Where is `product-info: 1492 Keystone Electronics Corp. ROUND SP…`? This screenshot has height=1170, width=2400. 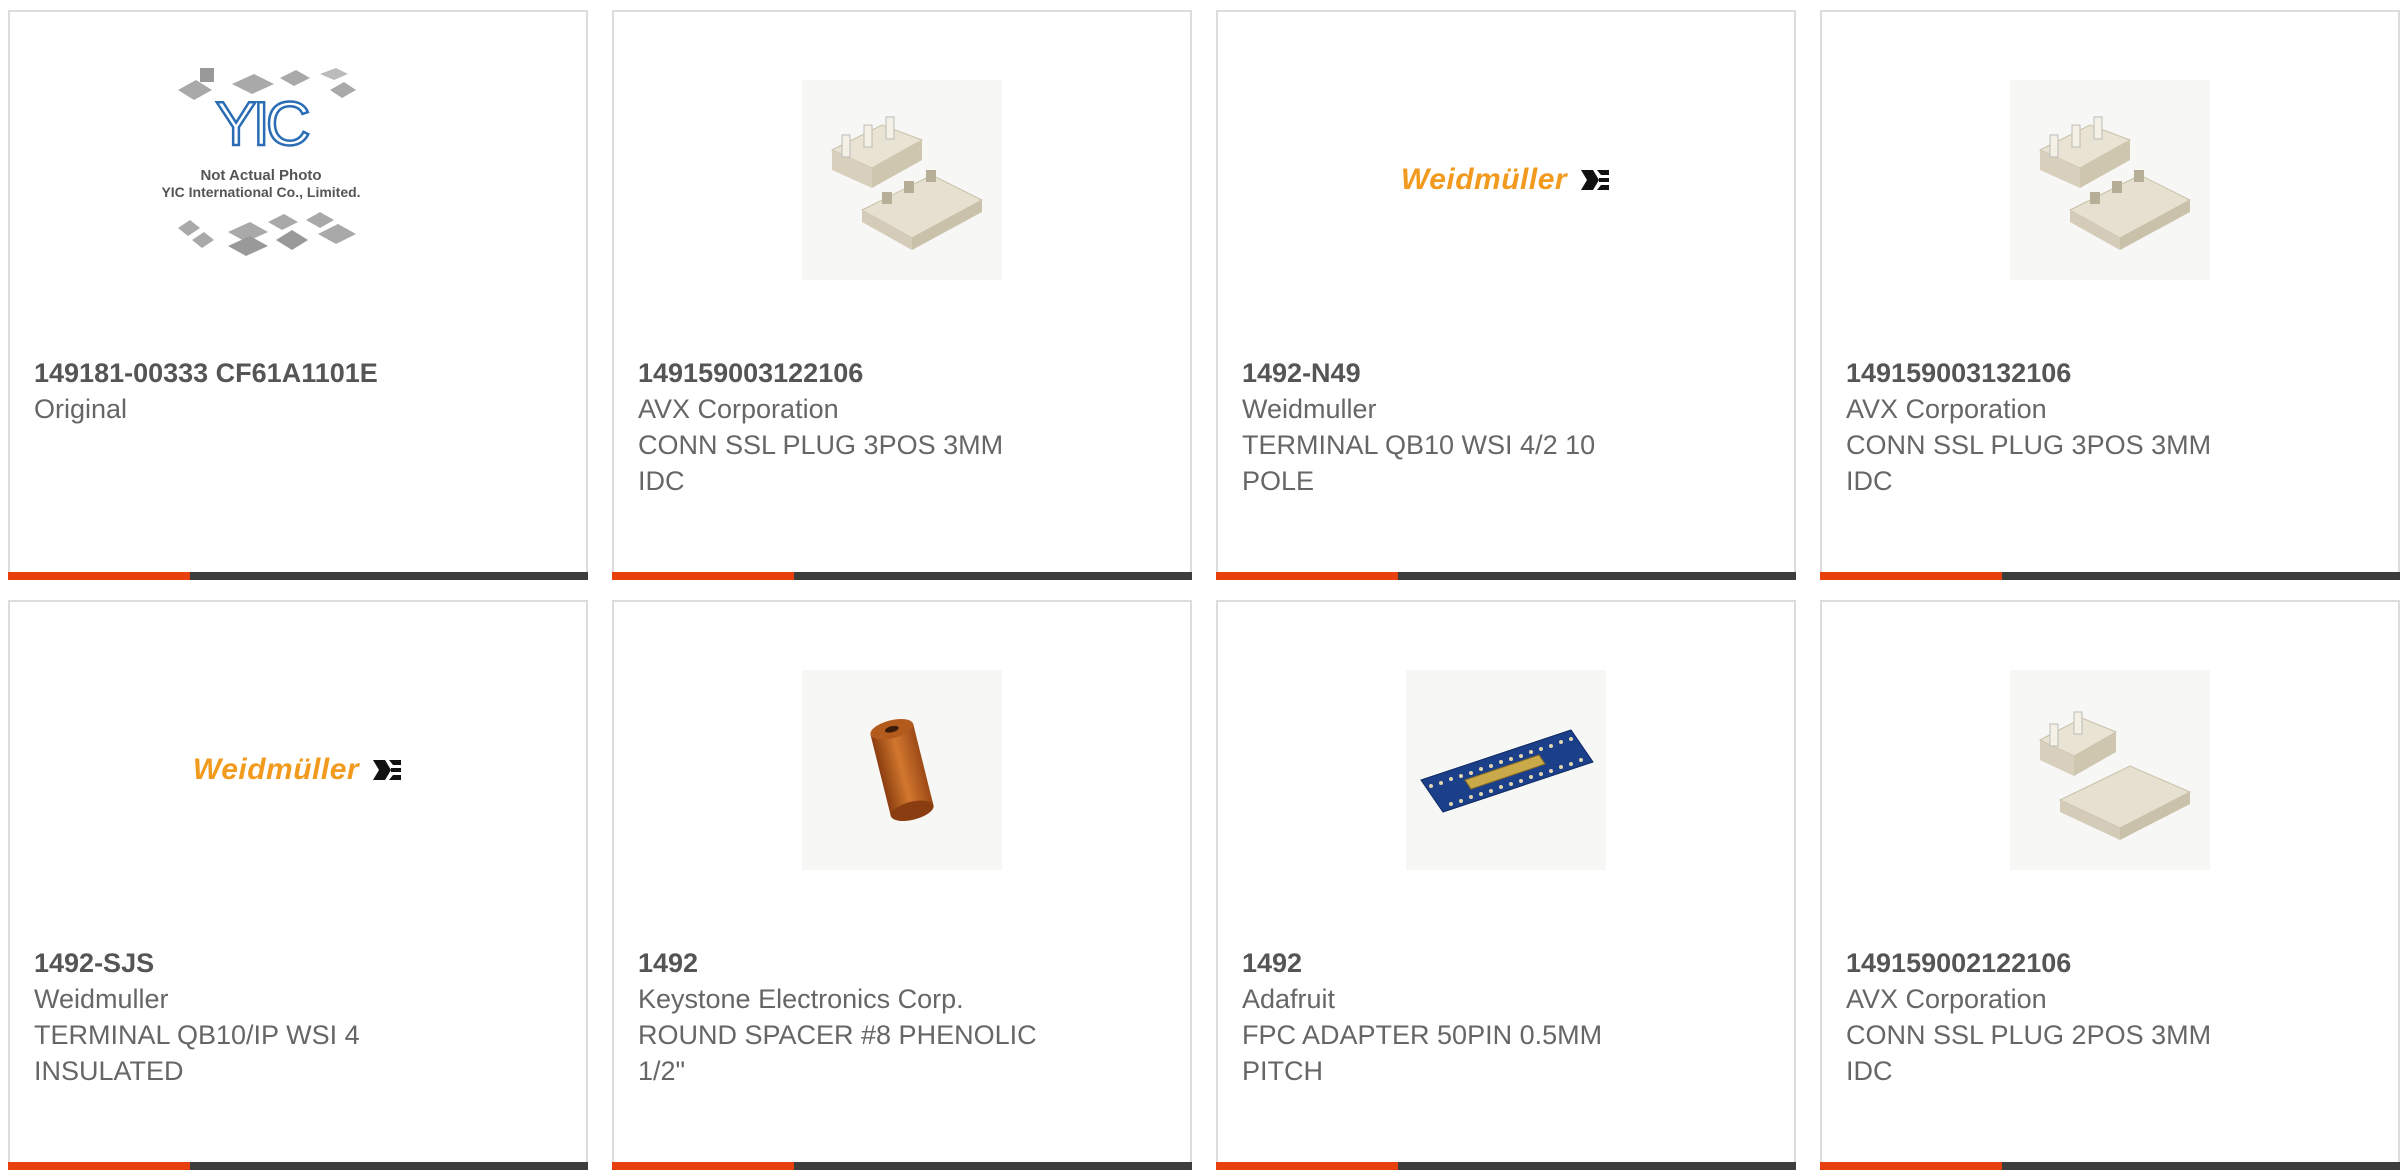 product-info: 1492 Keystone Electronics Corp. ROUND SP… is located at coordinates (902, 1017).